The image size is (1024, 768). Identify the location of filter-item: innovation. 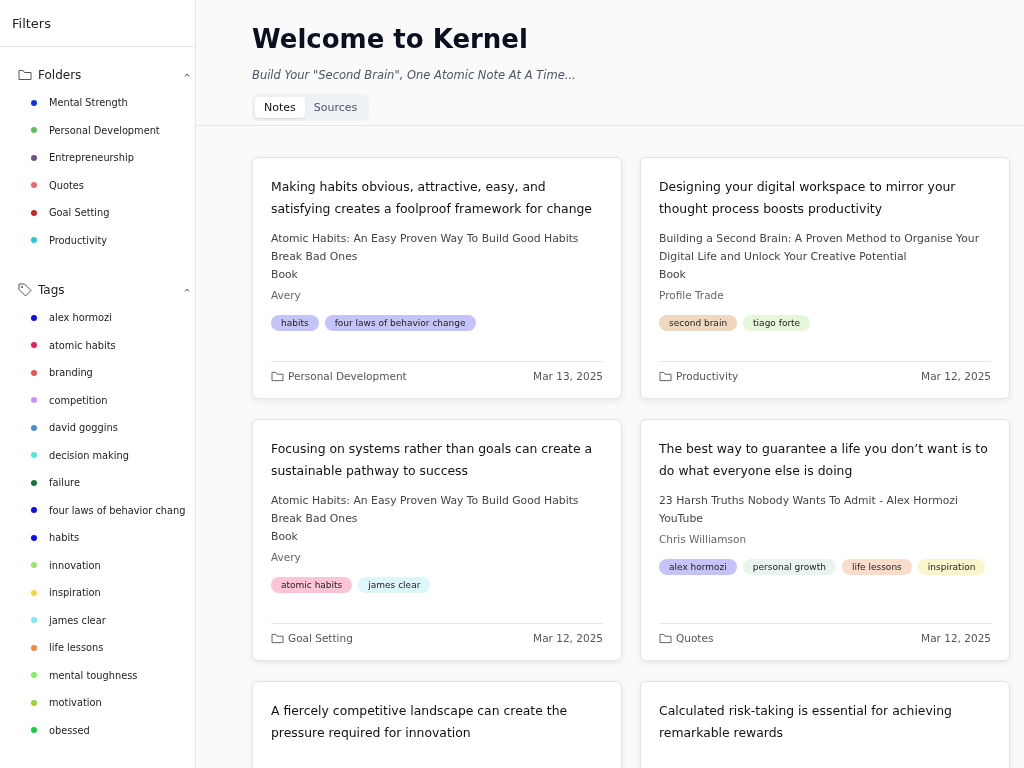
(75, 565).